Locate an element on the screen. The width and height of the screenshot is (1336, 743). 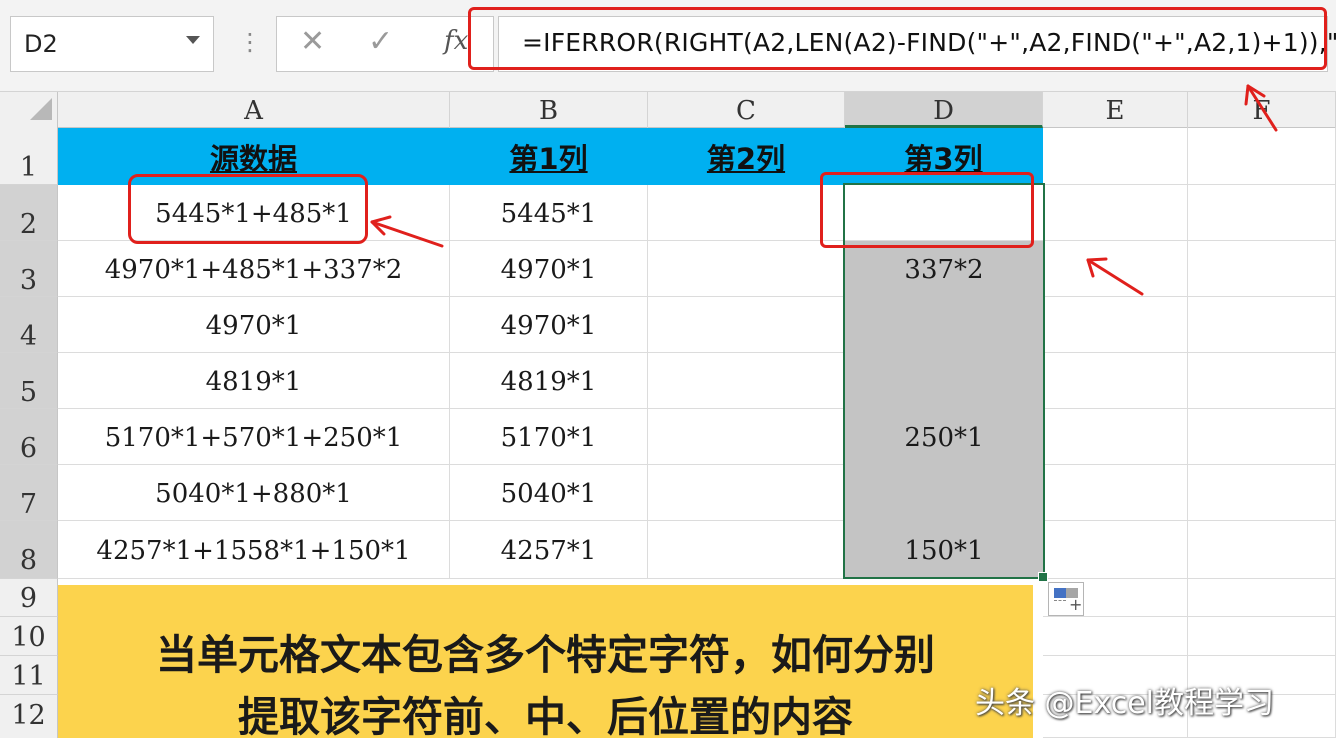
arrow-to-formula is located at coordinates (1262, 108).